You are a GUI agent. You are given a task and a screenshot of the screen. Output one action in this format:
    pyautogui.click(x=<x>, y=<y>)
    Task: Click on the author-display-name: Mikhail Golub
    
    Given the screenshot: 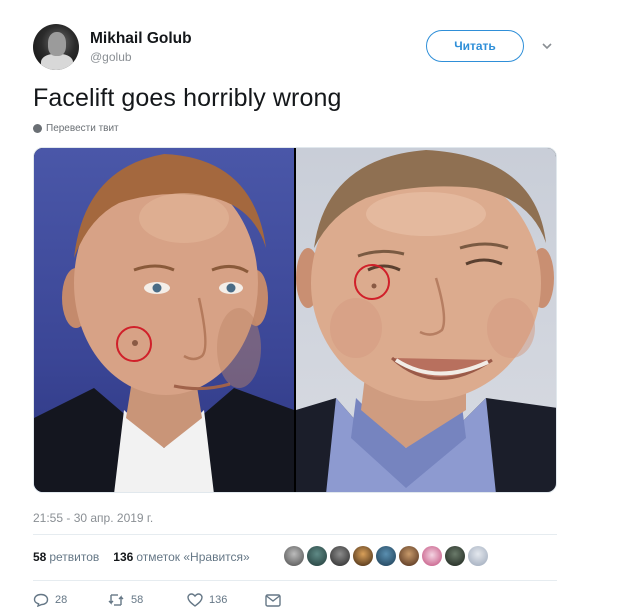 What is the action you would take?
    pyautogui.click(x=141, y=39)
    